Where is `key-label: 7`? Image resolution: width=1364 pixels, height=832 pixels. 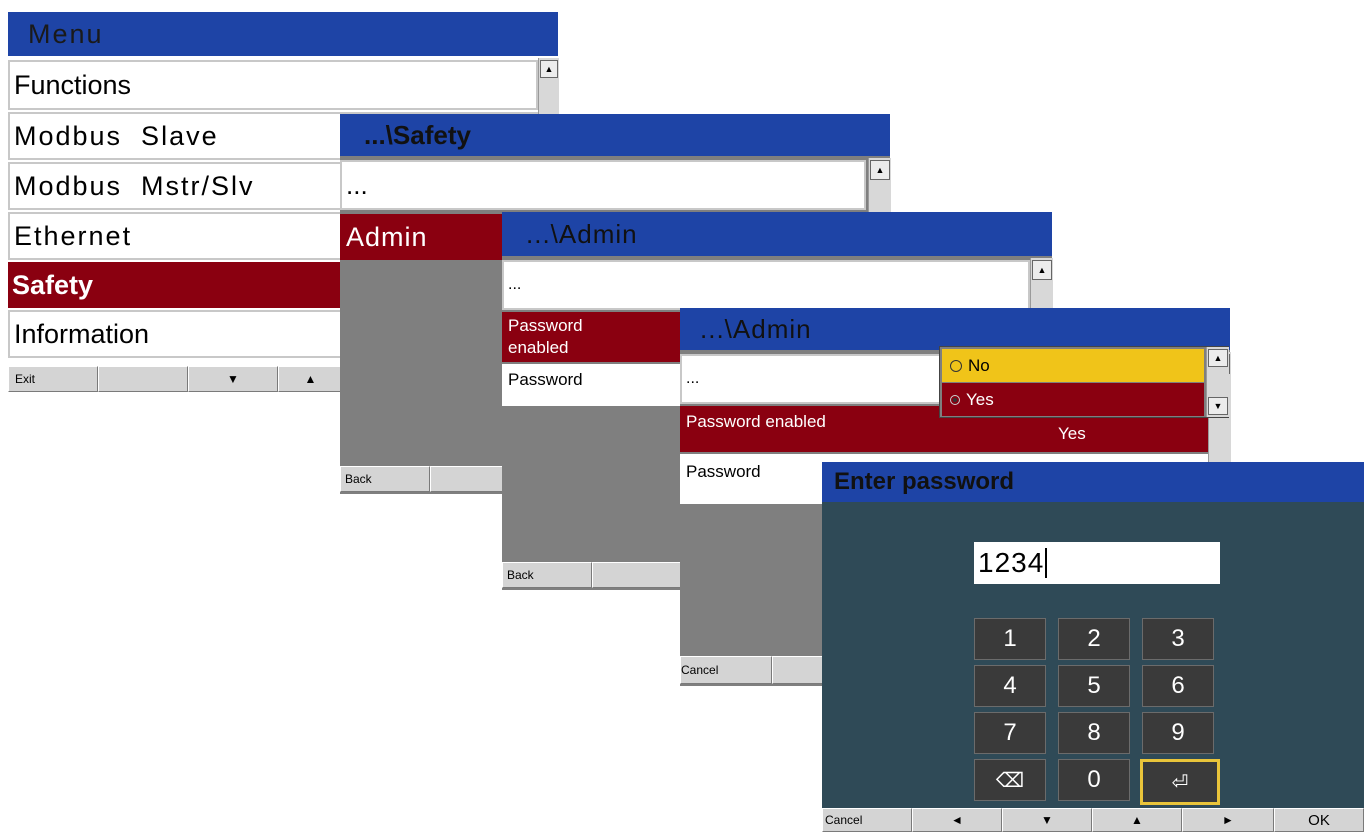 key-label: 7 is located at coordinates (1010, 732).